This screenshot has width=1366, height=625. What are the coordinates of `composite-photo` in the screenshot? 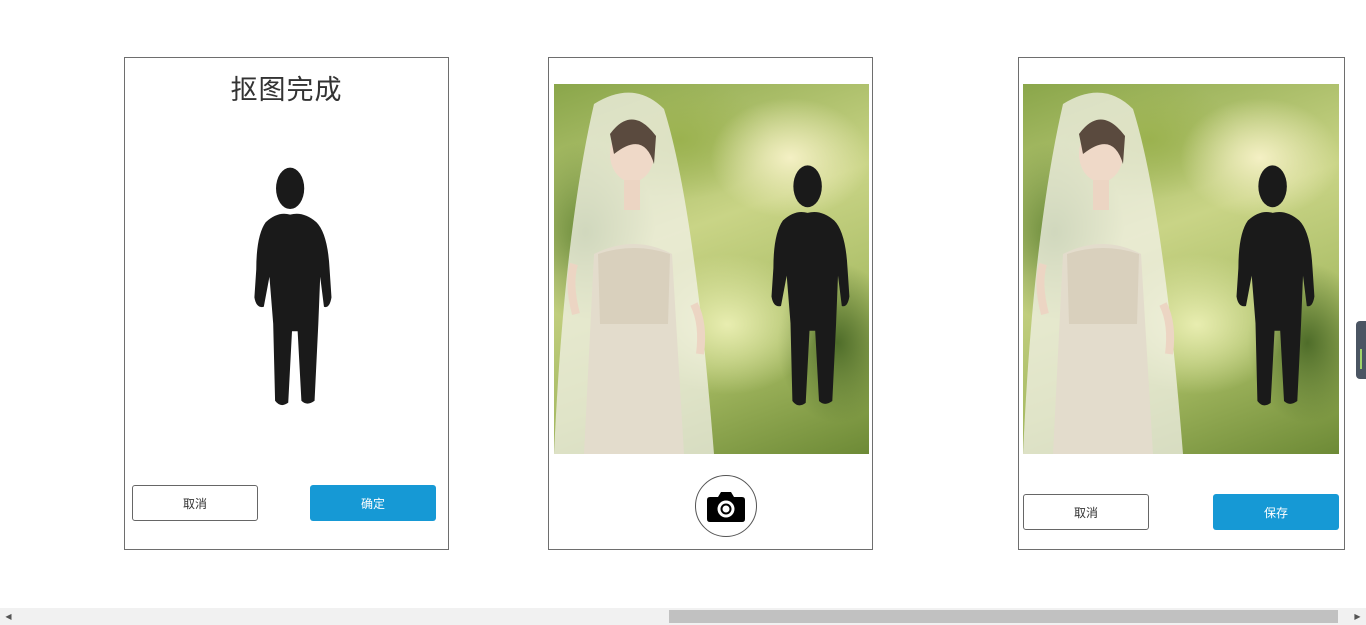 It's located at (711, 269).